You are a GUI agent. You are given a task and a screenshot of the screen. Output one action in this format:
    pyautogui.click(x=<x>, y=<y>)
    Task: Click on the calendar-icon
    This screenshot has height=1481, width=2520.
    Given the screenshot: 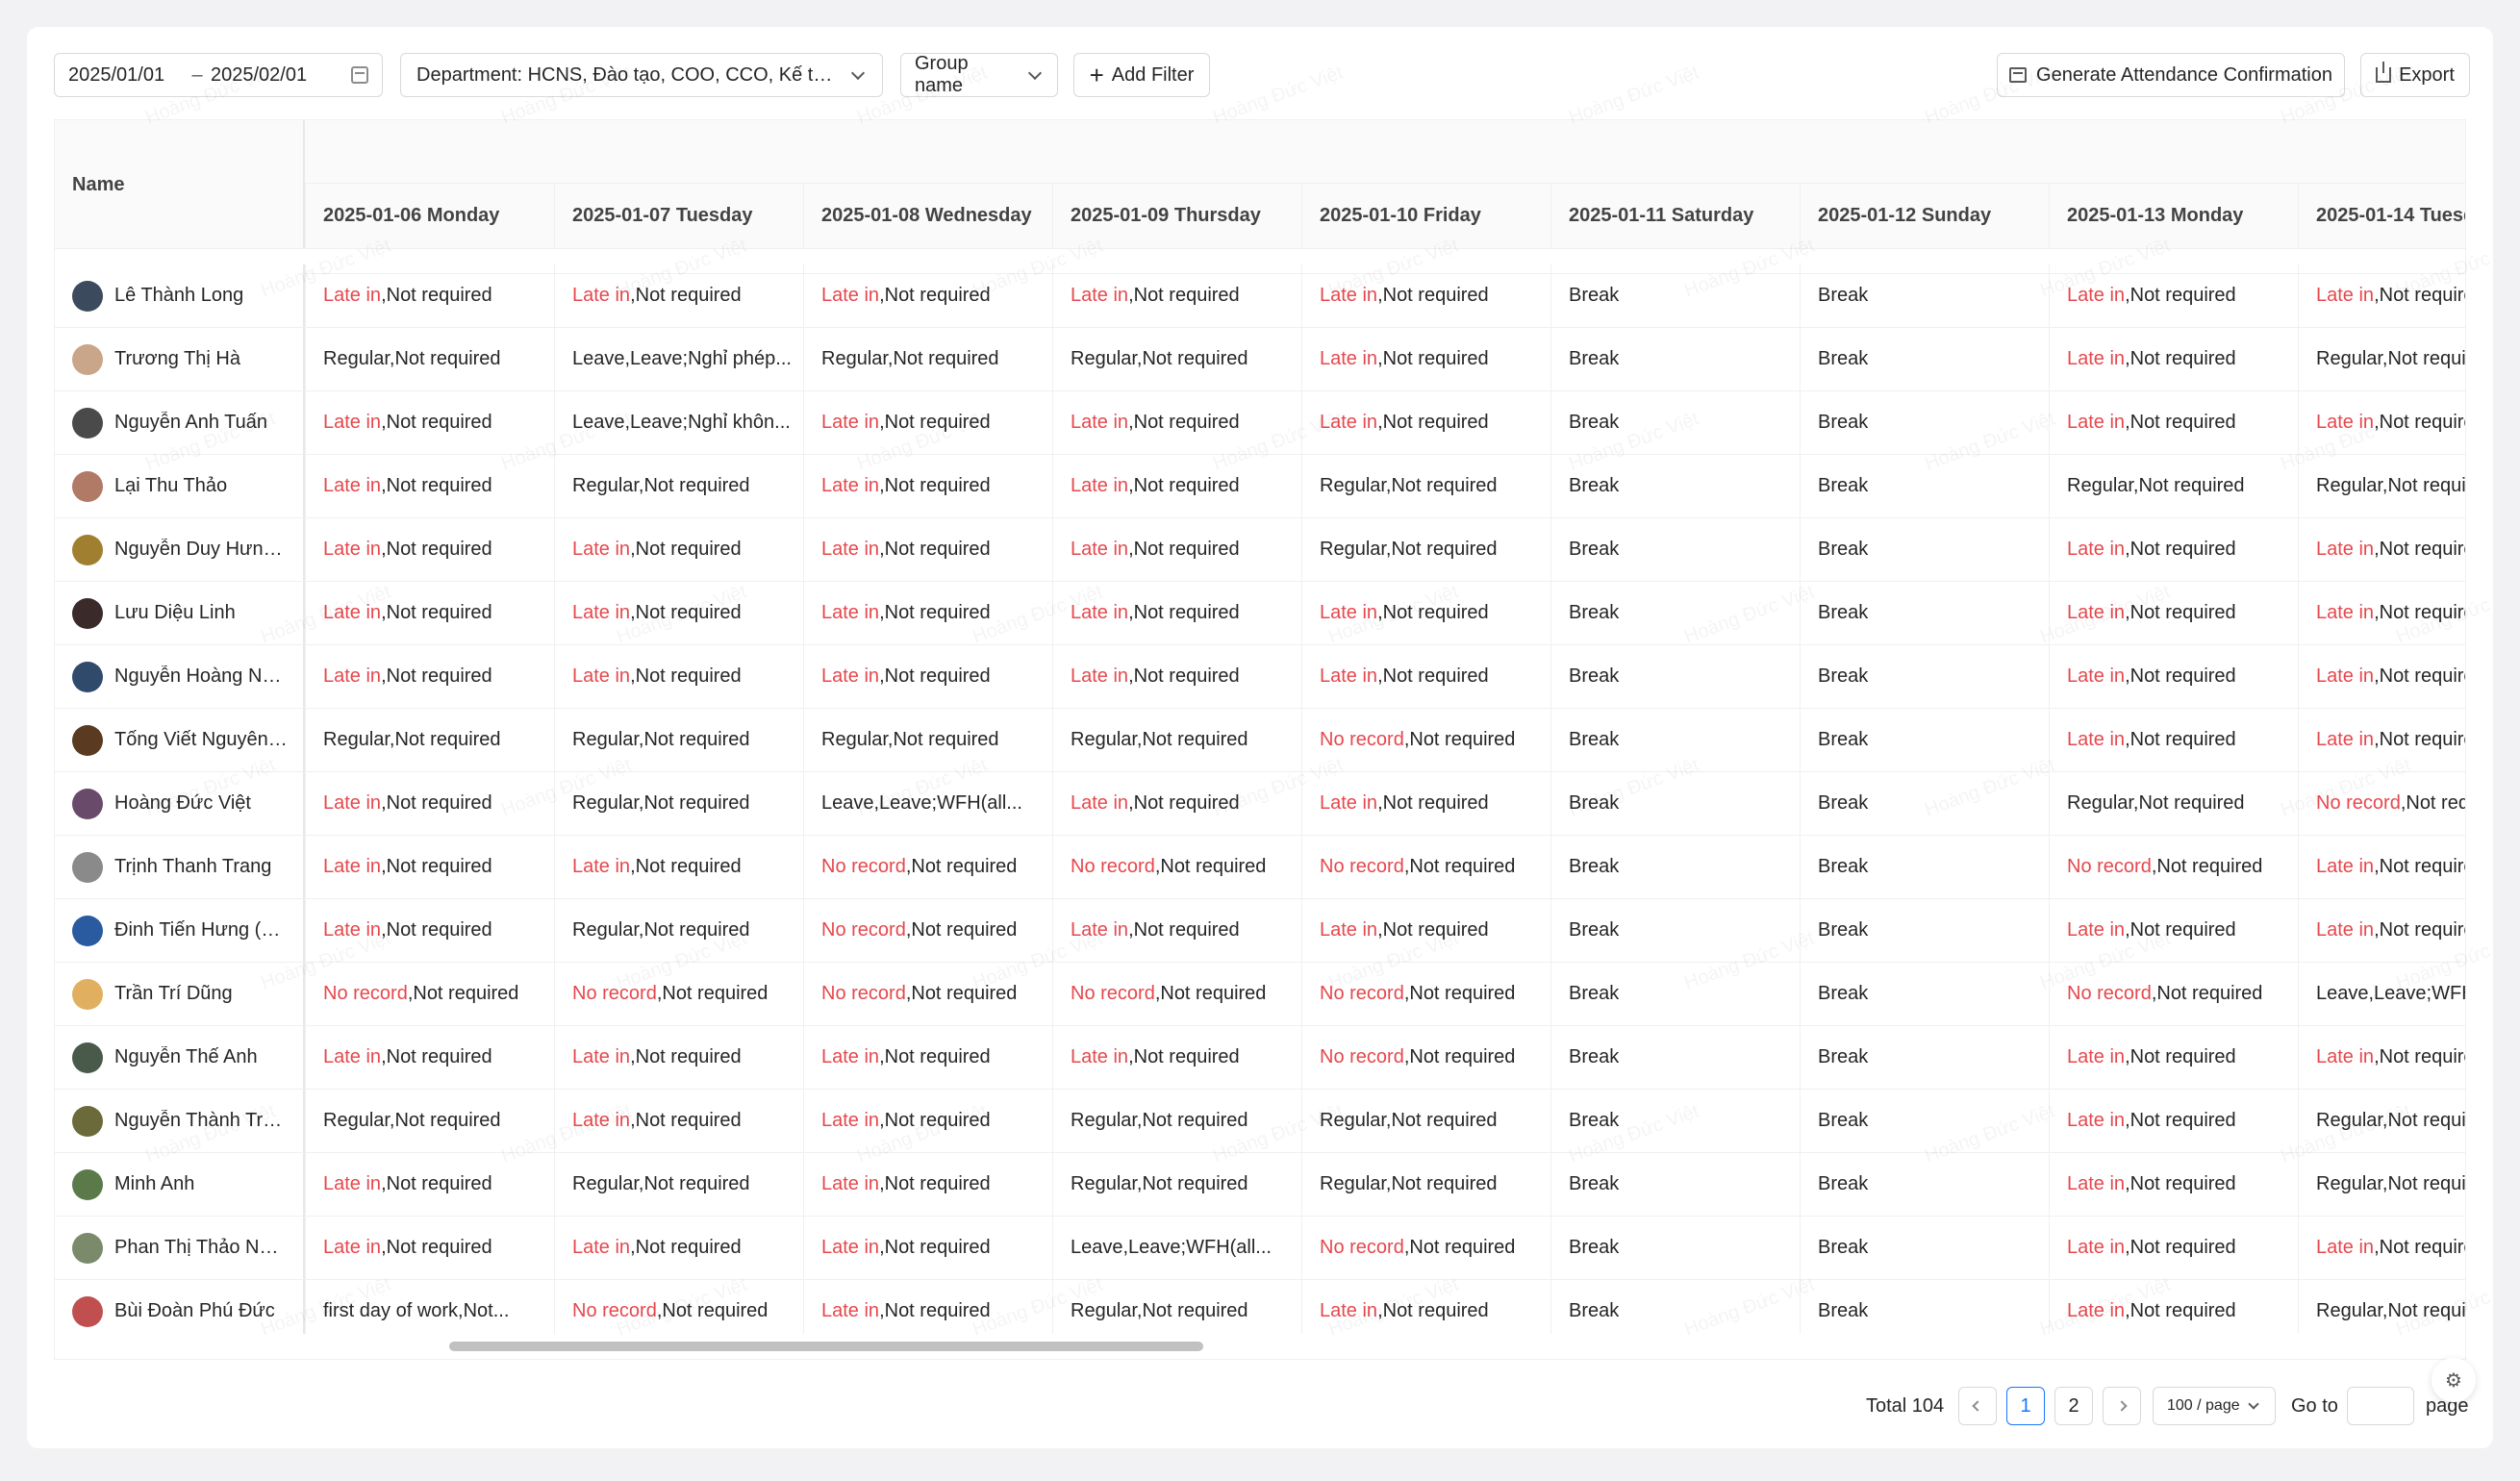 What is the action you would take?
    pyautogui.click(x=360, y=75)
    